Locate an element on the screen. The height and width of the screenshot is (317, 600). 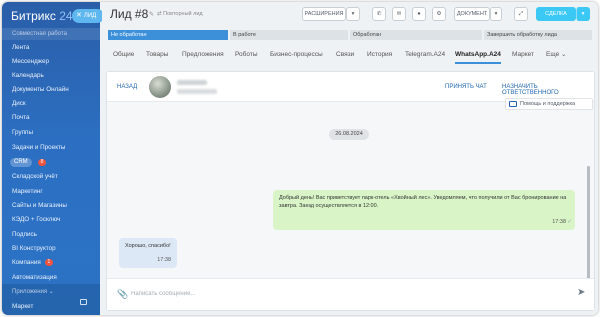
tab-business-processes: Бизнес-процессы is located at coordinates (296, 55).